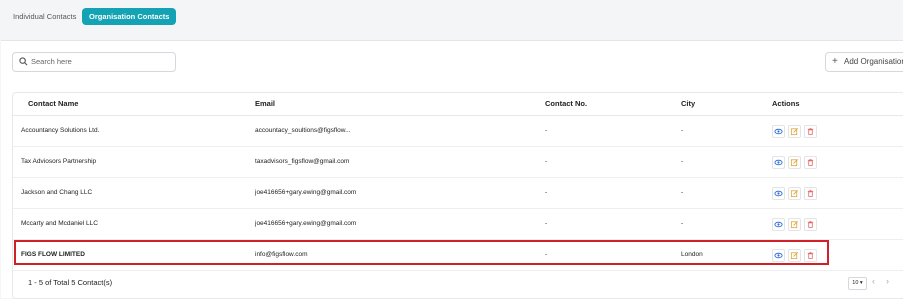  What do you see at coordinates (53, 103) in the screenshot?
I see `column-header-contact-name: Contact Name` at bounding box center [53, 103].